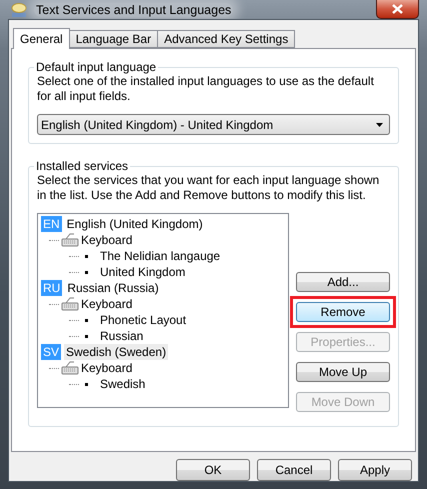  What do you see at coordinates (51, 224) in the screenshot?
I see `language-code: EN` at bounding box center [51, 224].